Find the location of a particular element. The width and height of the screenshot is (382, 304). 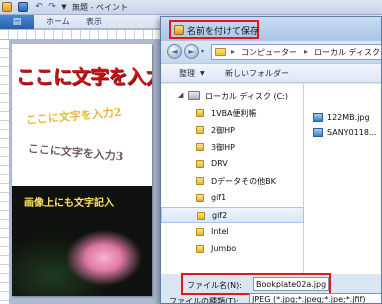

tree-item-label: gif1 is located at coordinates (219, 197).